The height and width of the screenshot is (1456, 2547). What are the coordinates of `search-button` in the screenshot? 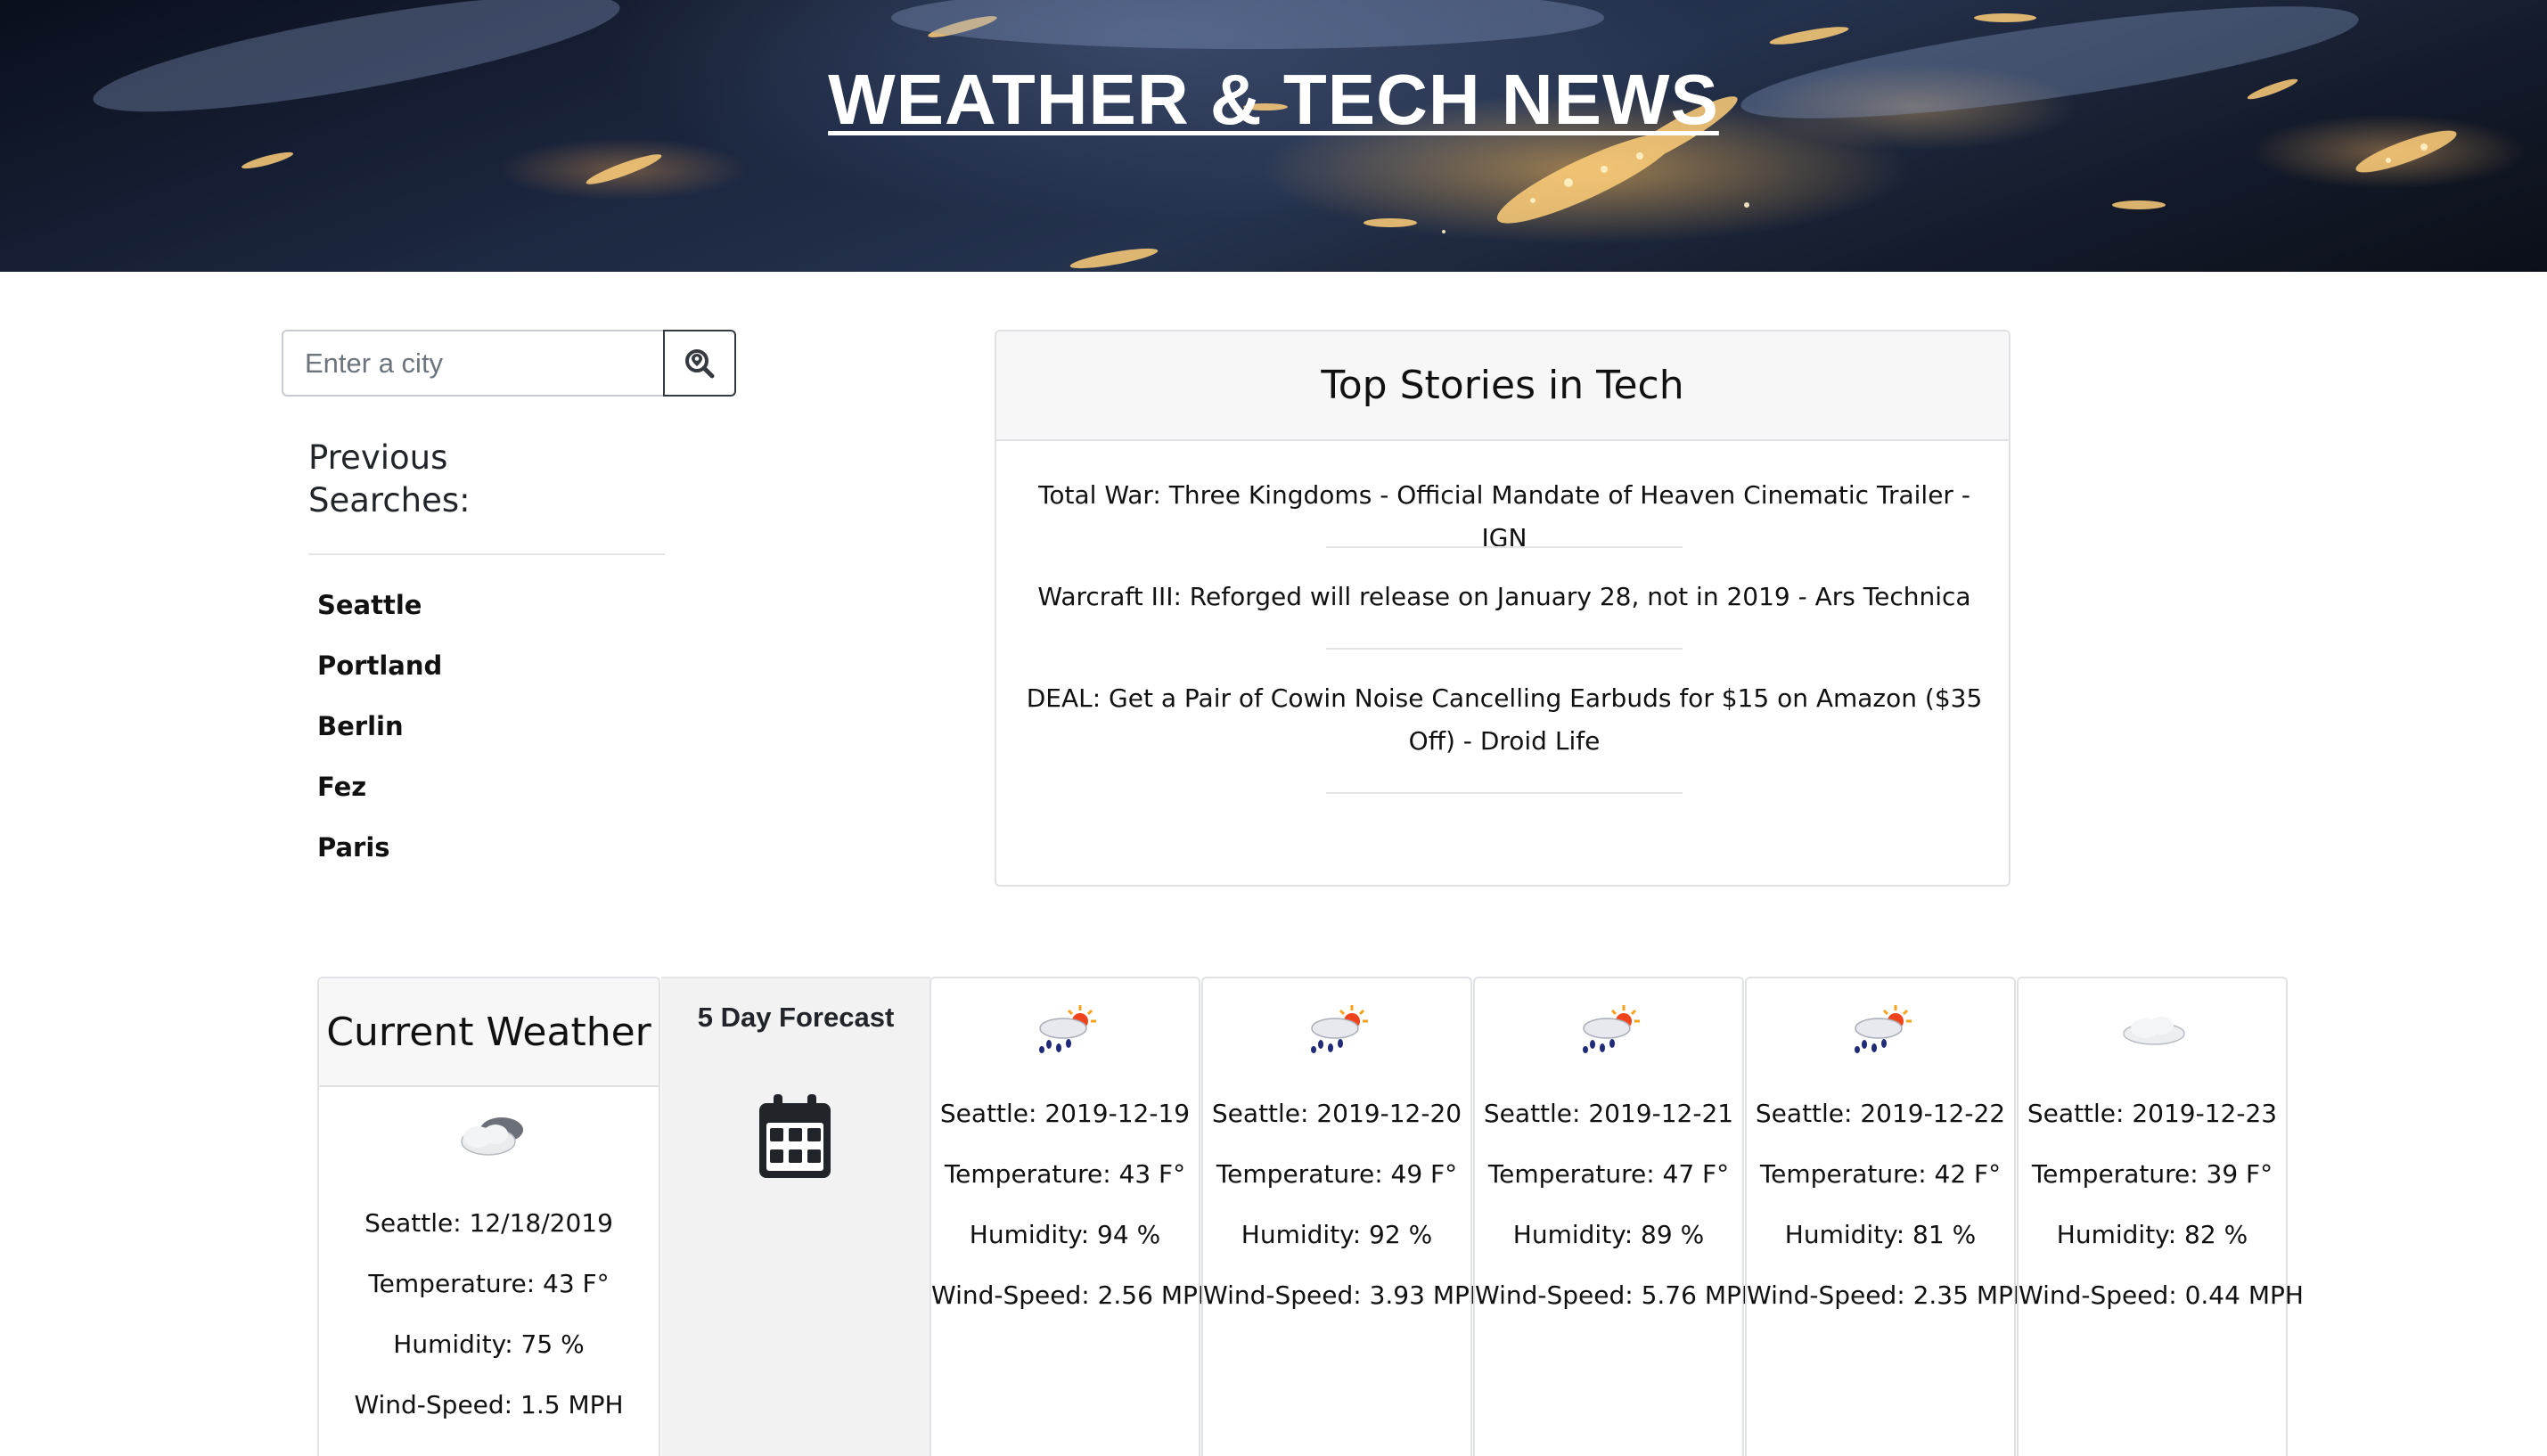 It's located at (699, 363).